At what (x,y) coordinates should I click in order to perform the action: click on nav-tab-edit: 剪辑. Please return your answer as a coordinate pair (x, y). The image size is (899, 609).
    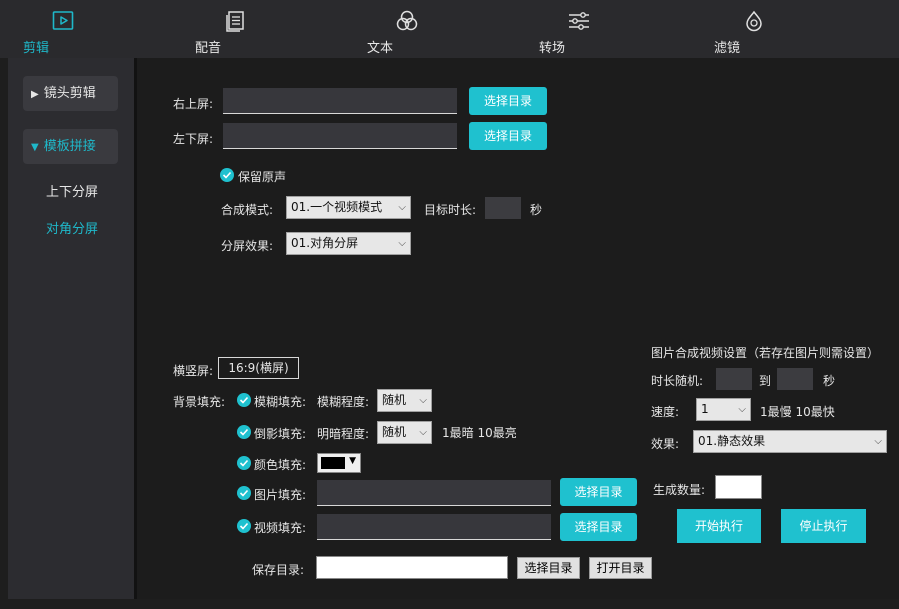
    Looking at the image, I should click on (63, 31).